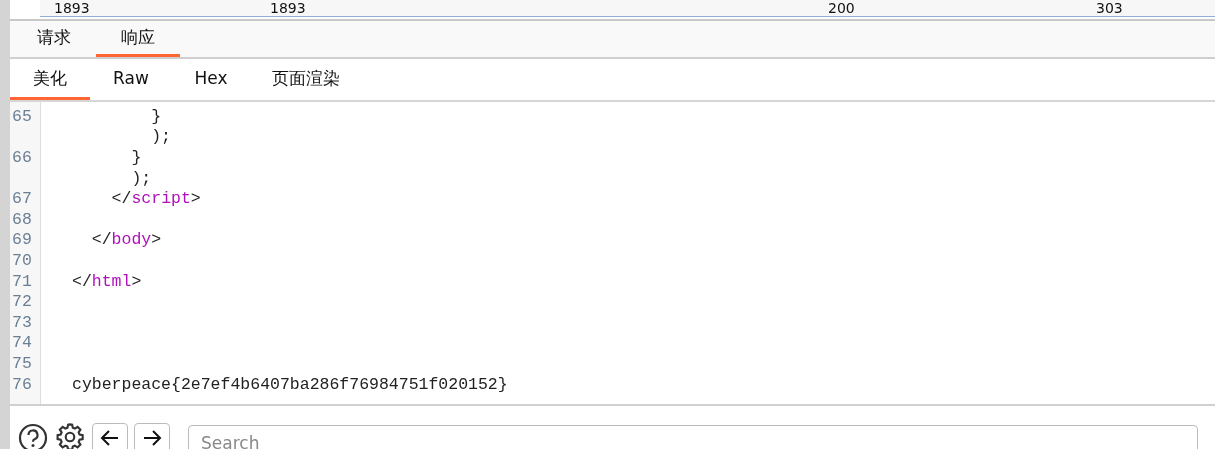  I want to click on search-field: Search, so click(693, 437).